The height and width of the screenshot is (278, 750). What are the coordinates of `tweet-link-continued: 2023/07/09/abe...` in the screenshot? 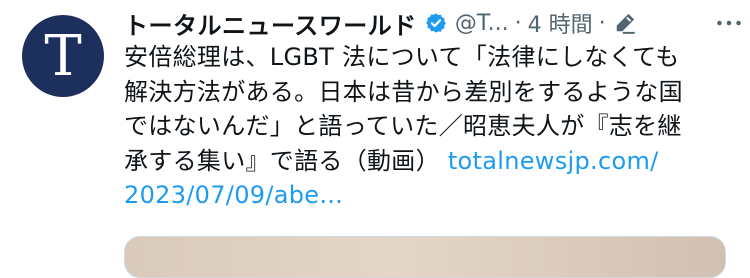 It's located at (430, 195).